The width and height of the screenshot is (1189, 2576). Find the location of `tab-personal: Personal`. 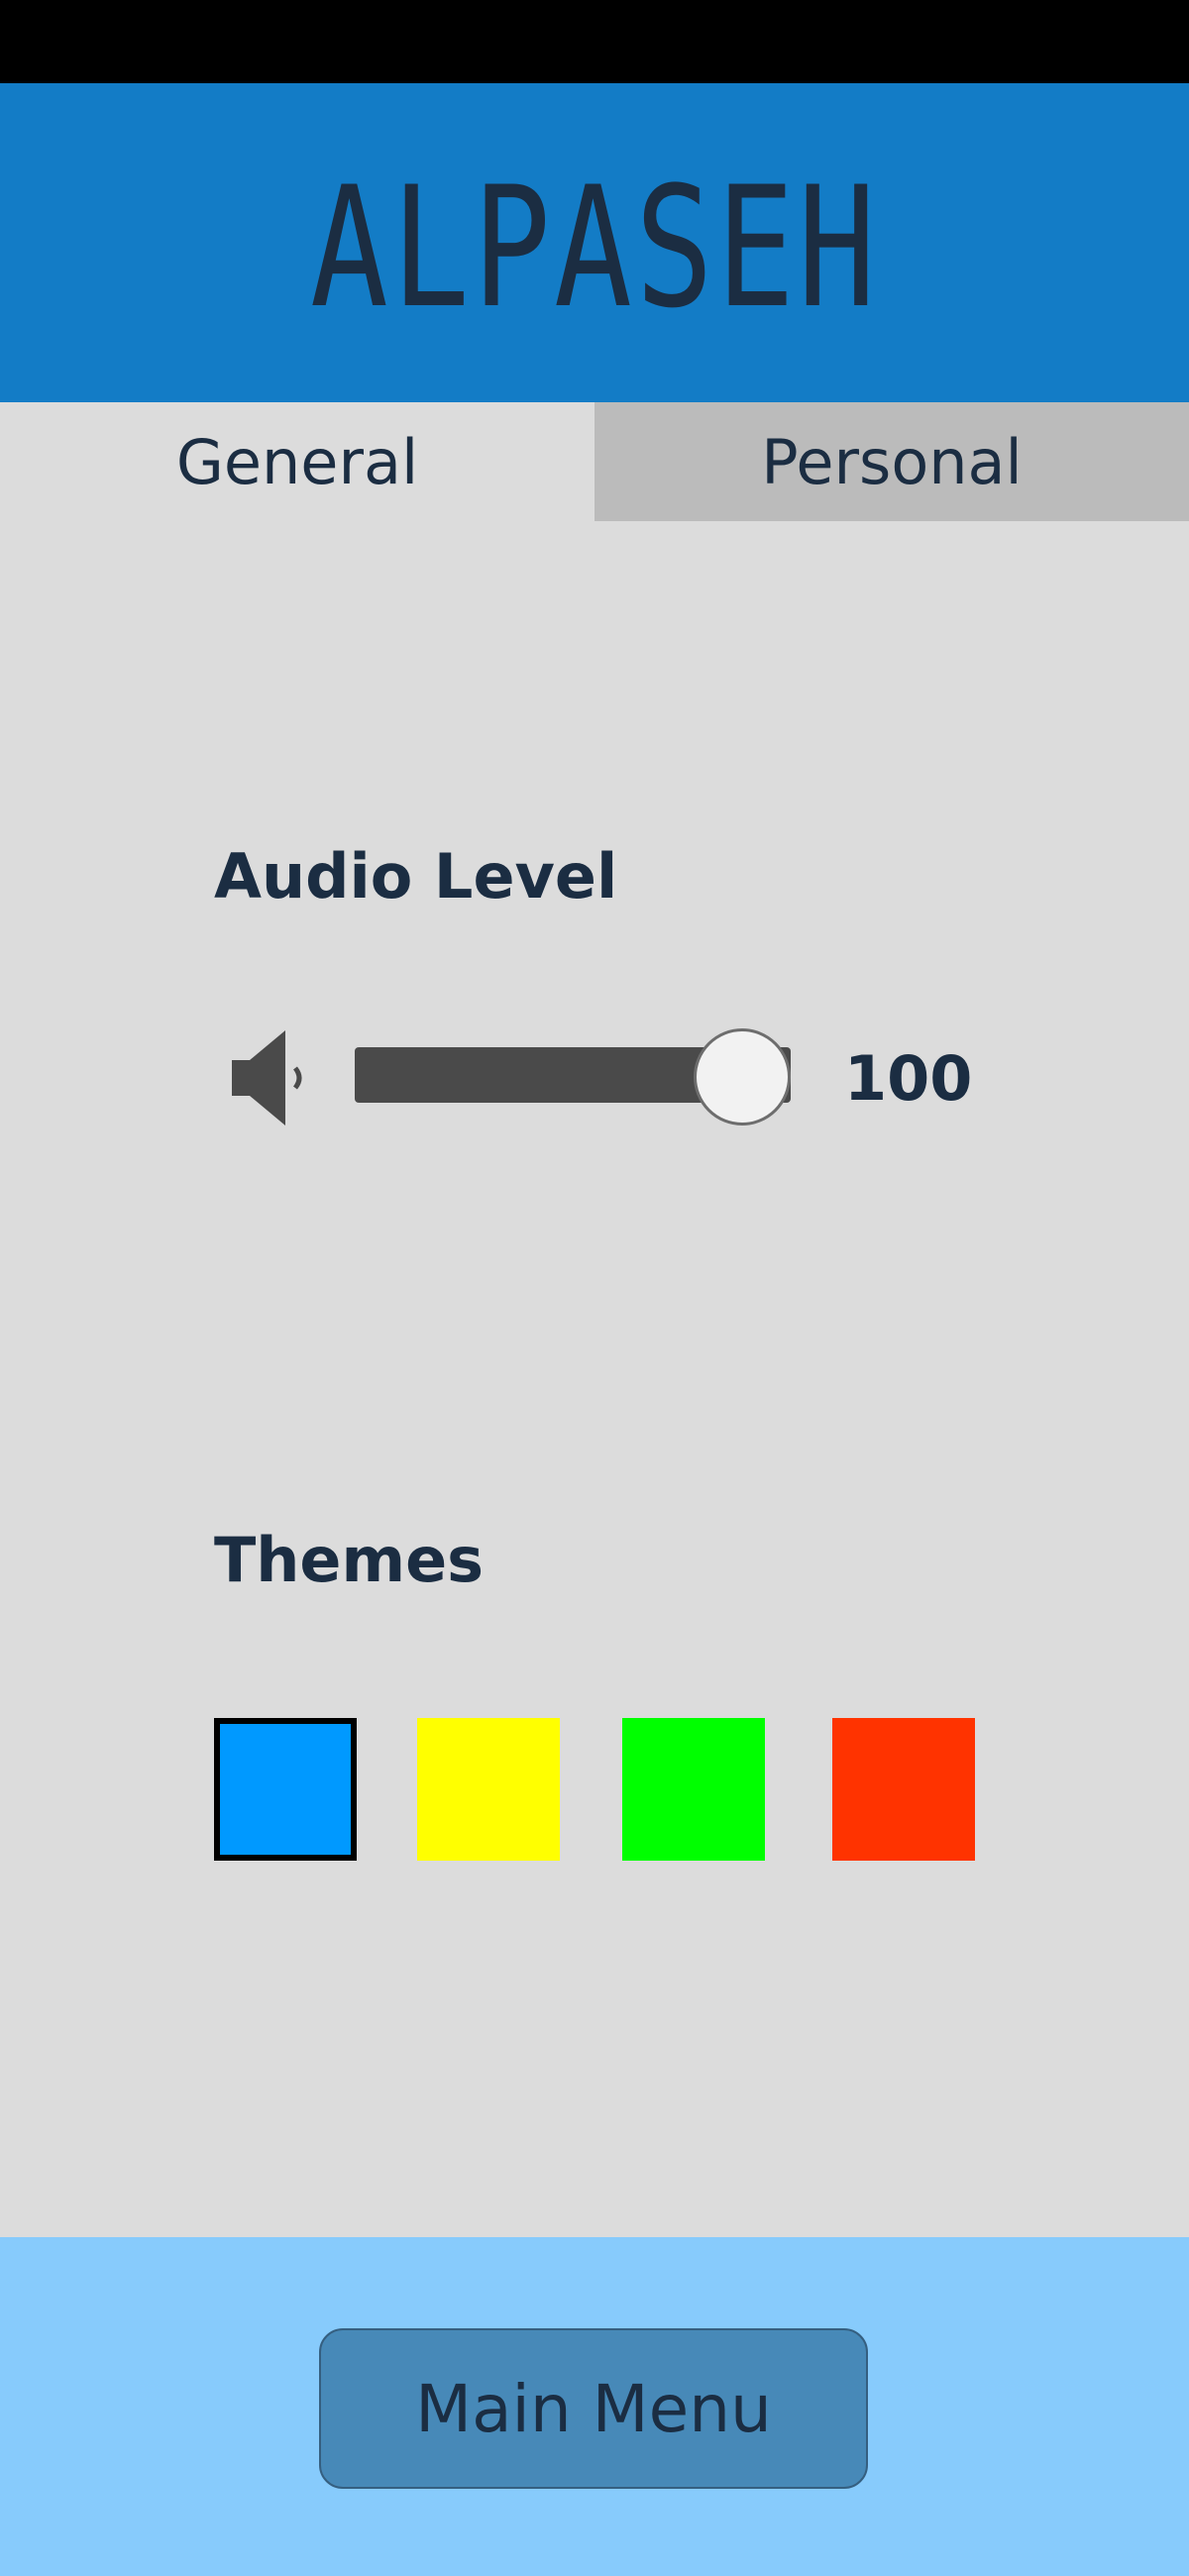

tab-personal: Personal is located at coordinates (891, 461).